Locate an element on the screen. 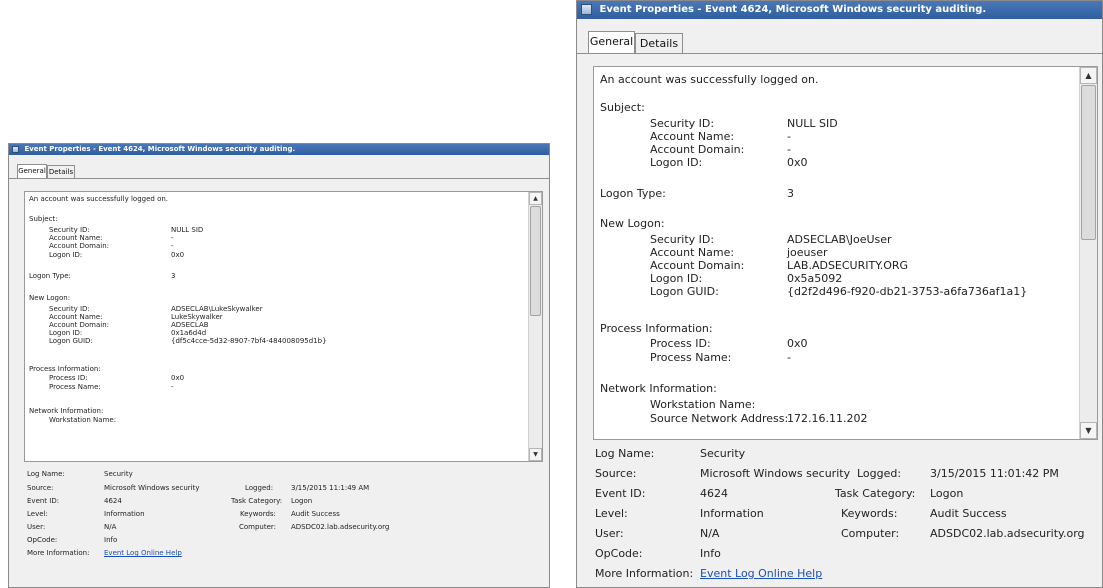 Image resolution: width=1103 pixels, height=588 pixels. right-scroll-up-arrow: ▲ is located at coordinates (1088, 75).